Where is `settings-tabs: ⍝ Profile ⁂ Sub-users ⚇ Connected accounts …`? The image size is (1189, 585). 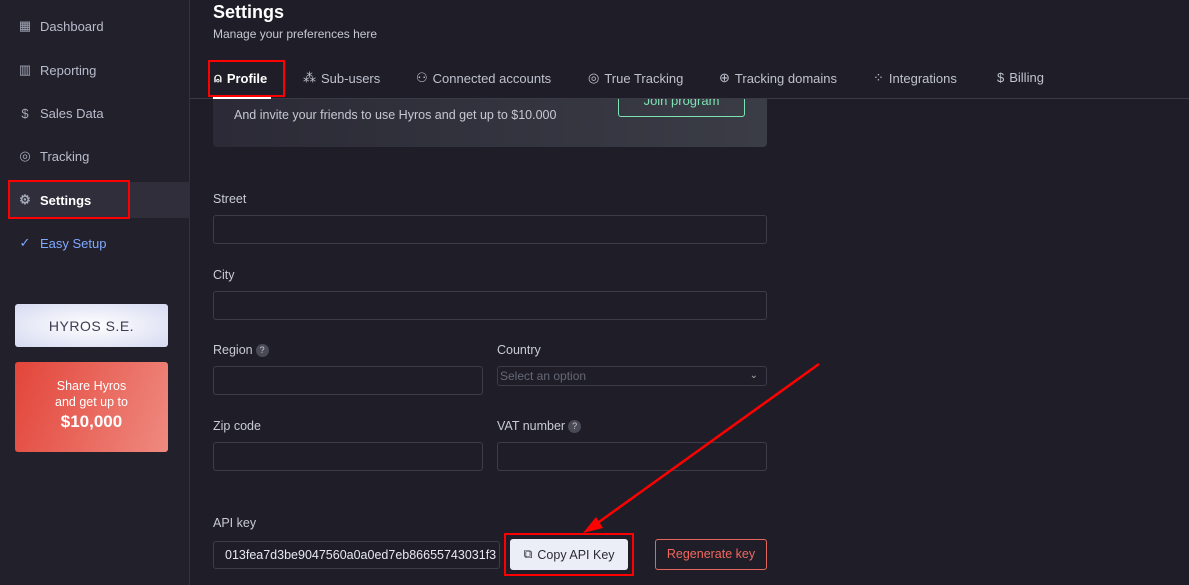 settings-tabs: ⍝ Profile ⁂ Sub-users ⚇ Connected accounts … is located at coordinates (689, 79).